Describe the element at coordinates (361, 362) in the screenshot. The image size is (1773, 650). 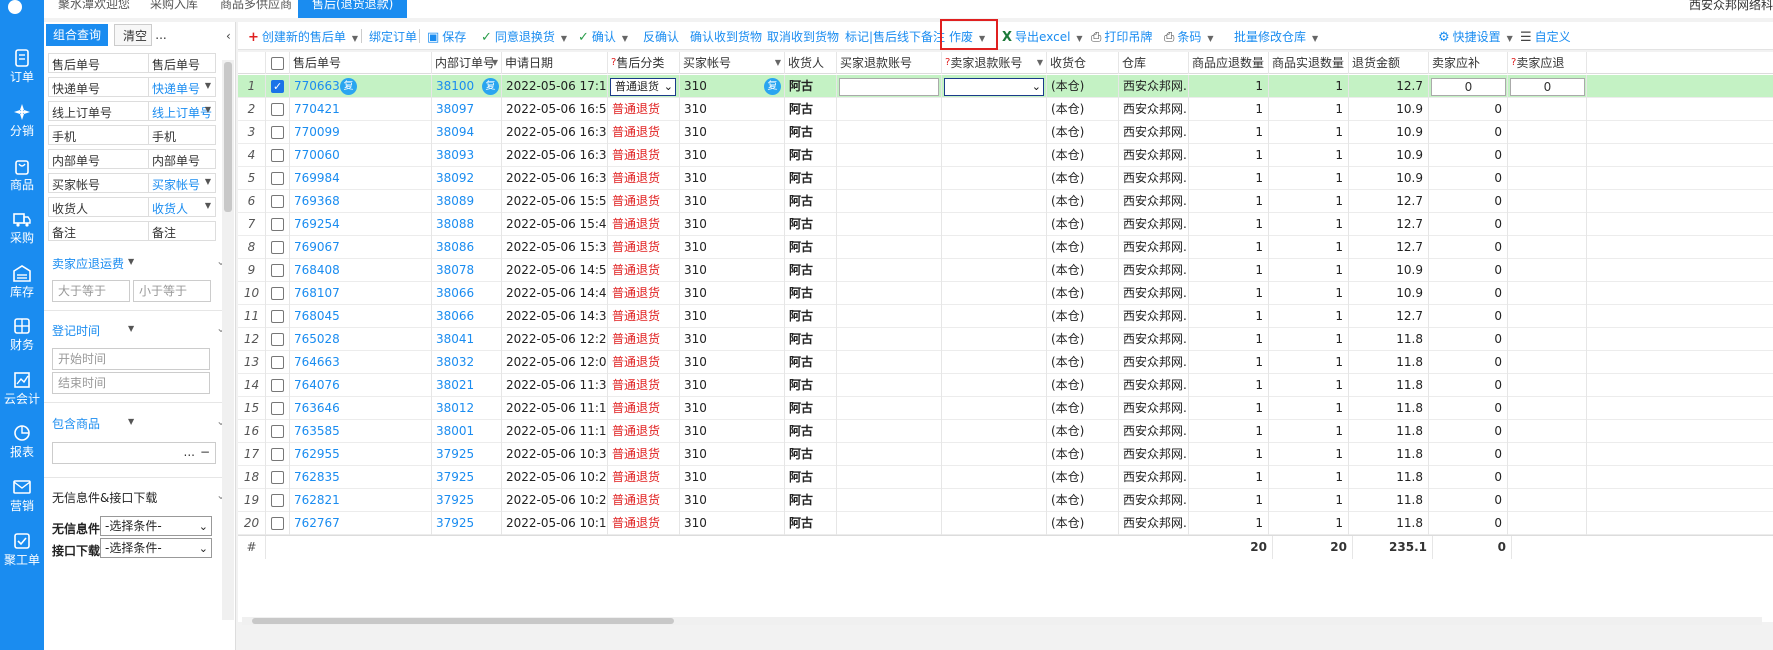
I see `table-cell: 764663` at that location.